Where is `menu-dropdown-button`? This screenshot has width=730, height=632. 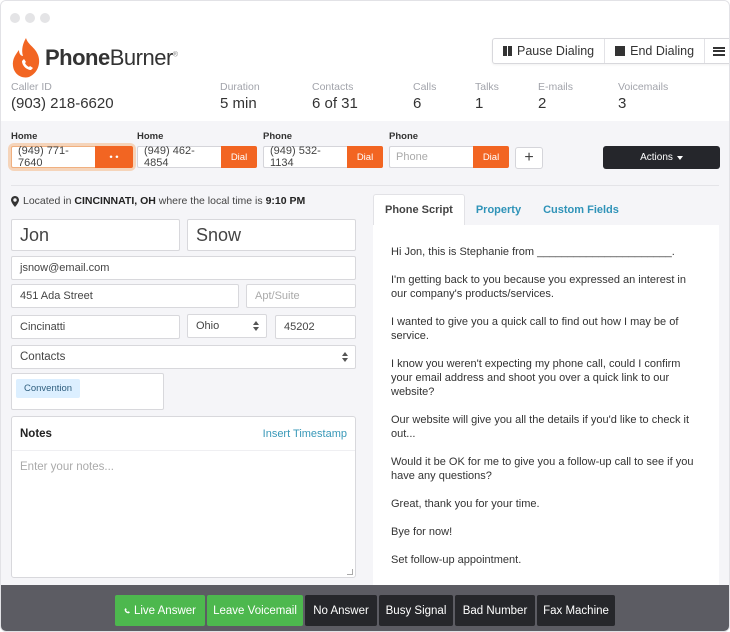 menu-dropdown-button is located at coordinates (717, 51).